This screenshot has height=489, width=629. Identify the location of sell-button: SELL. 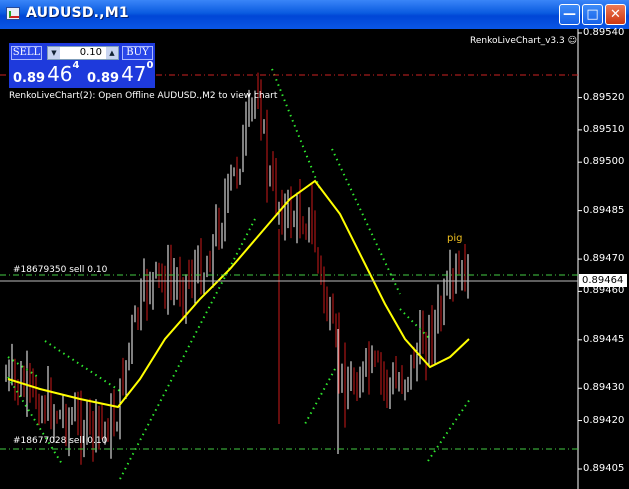
(26, 53).